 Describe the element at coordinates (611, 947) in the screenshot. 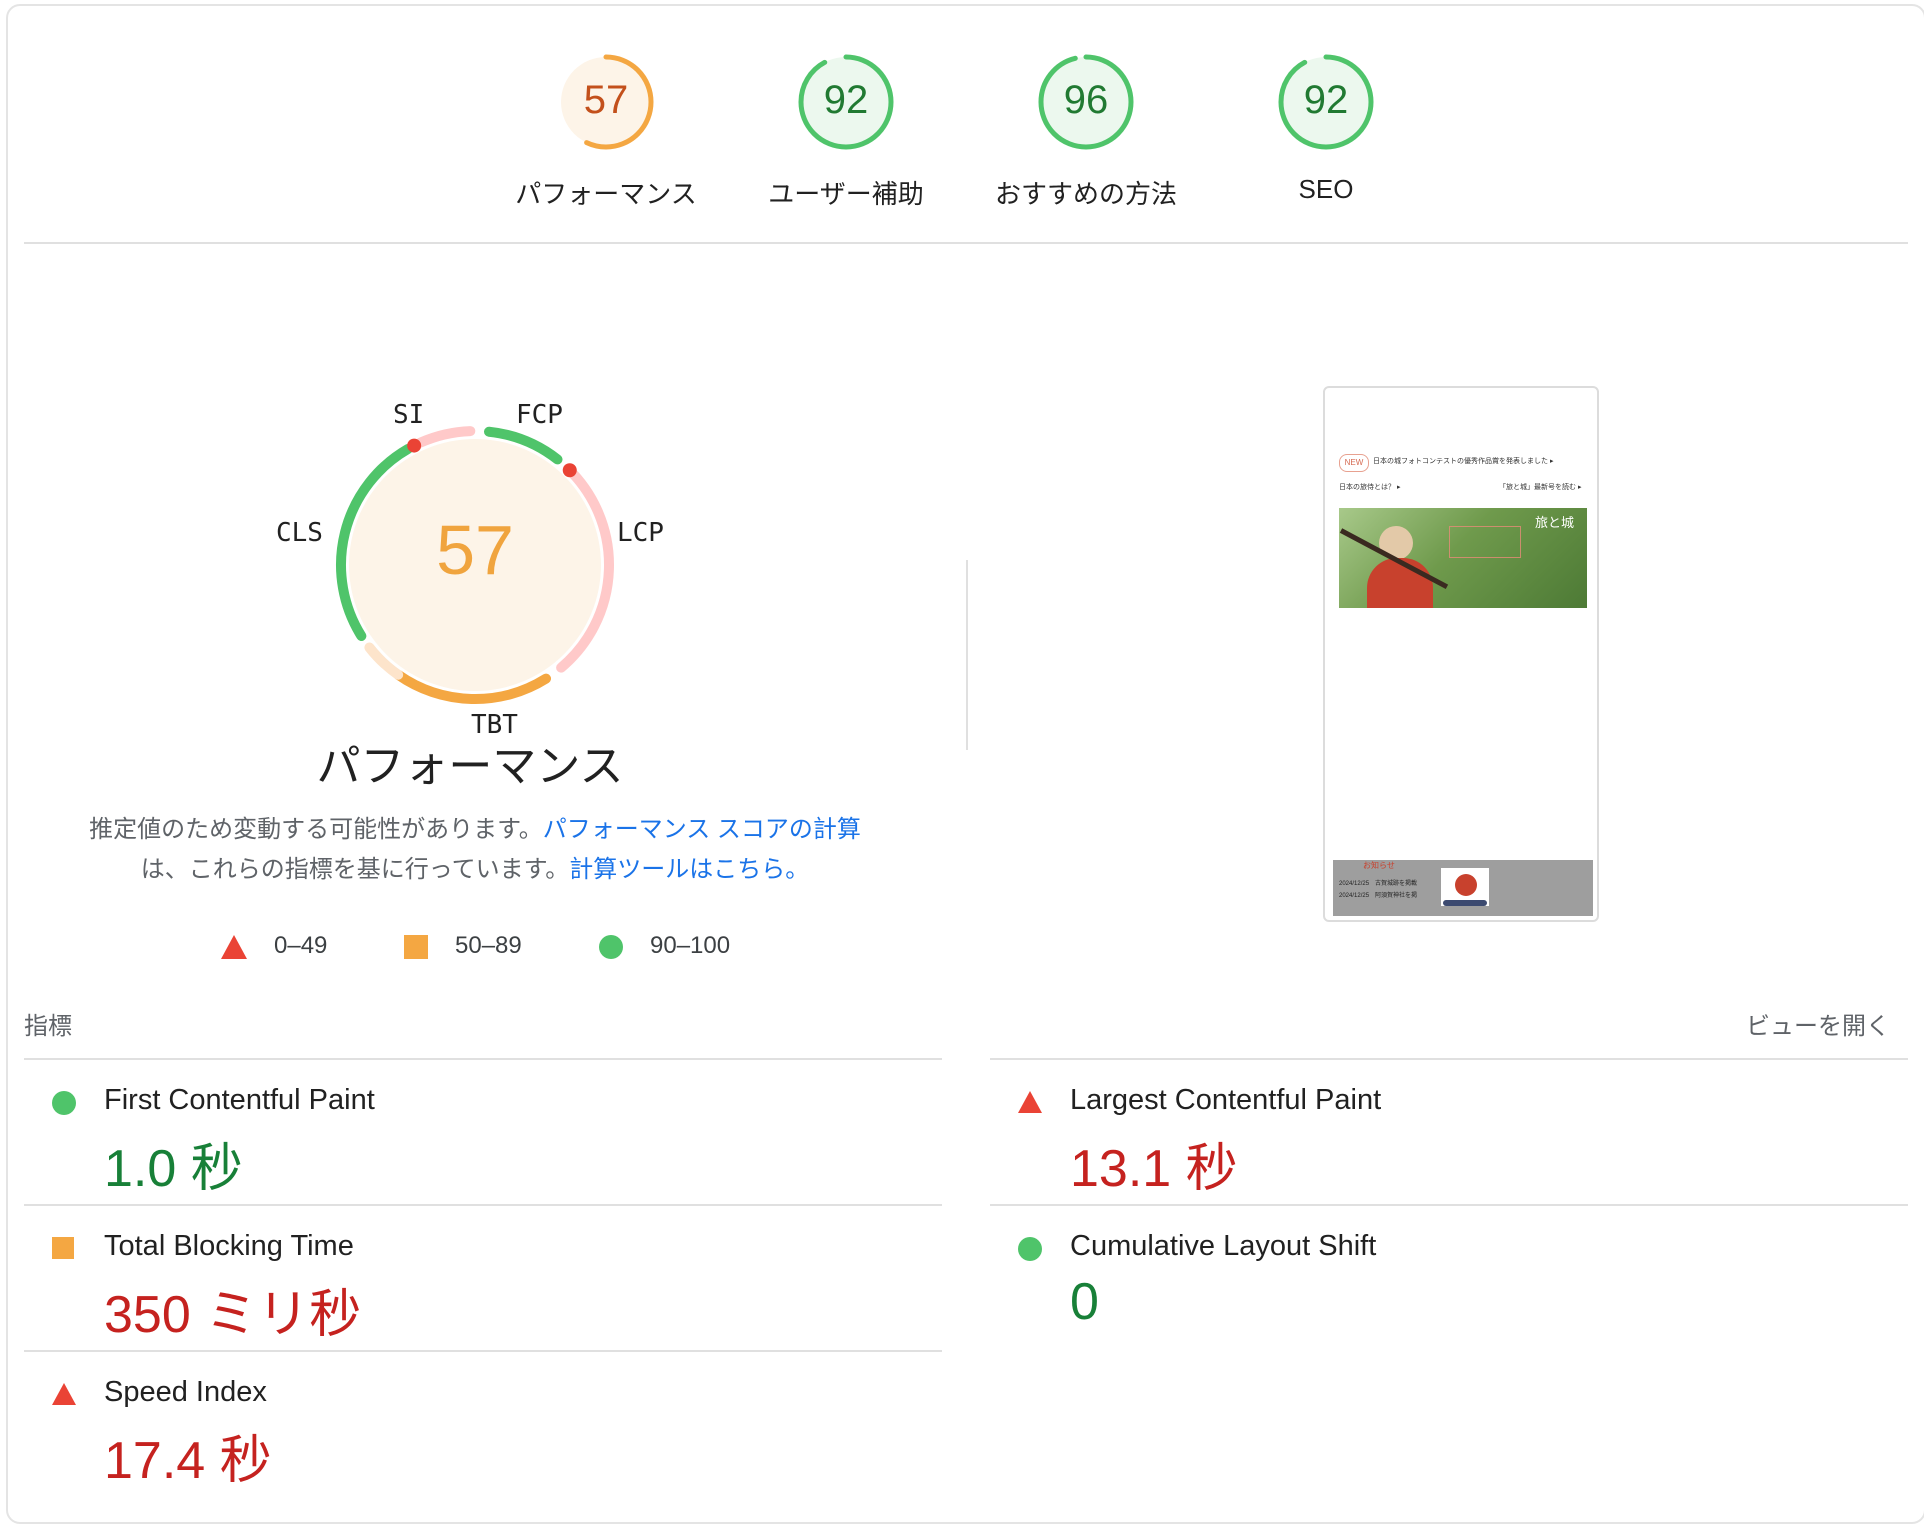

I see `legend-pass-icon` at that location.